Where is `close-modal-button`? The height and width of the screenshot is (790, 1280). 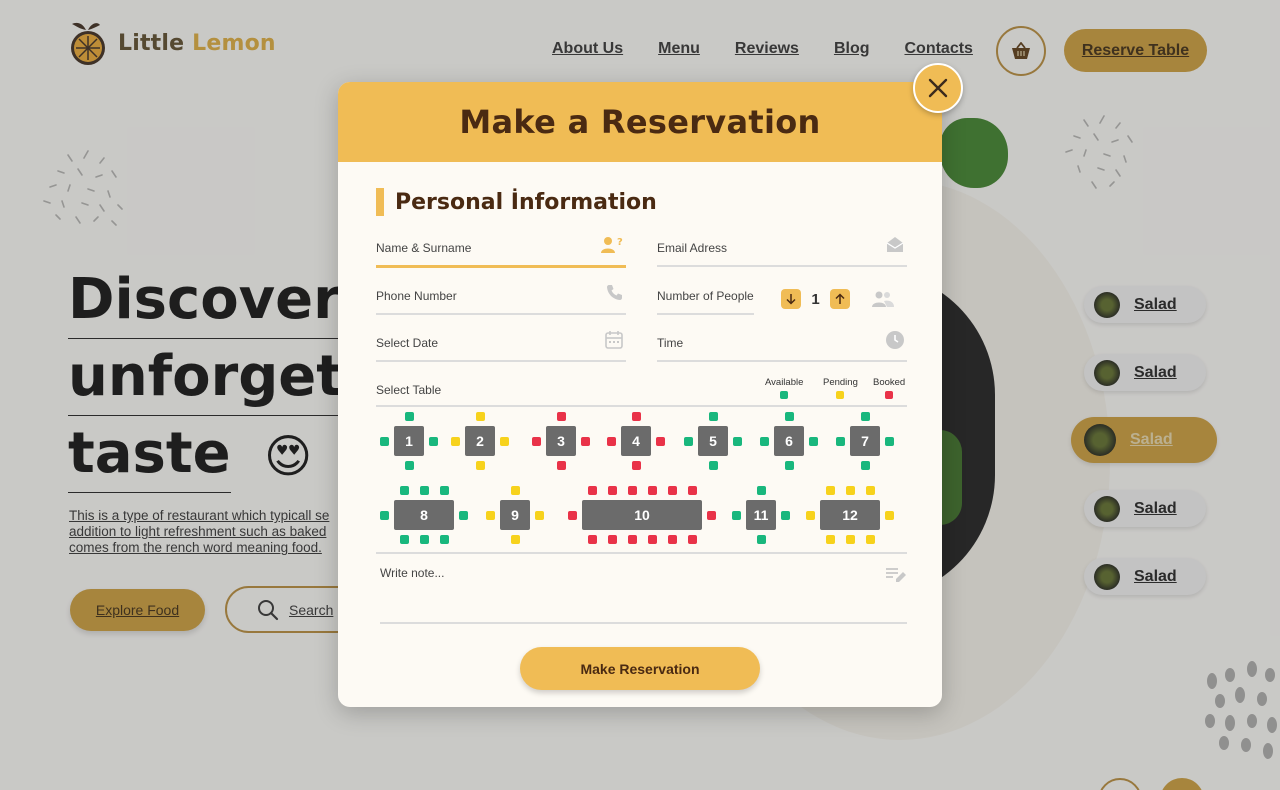 close-modal-button is located at coordinates (938, 88).